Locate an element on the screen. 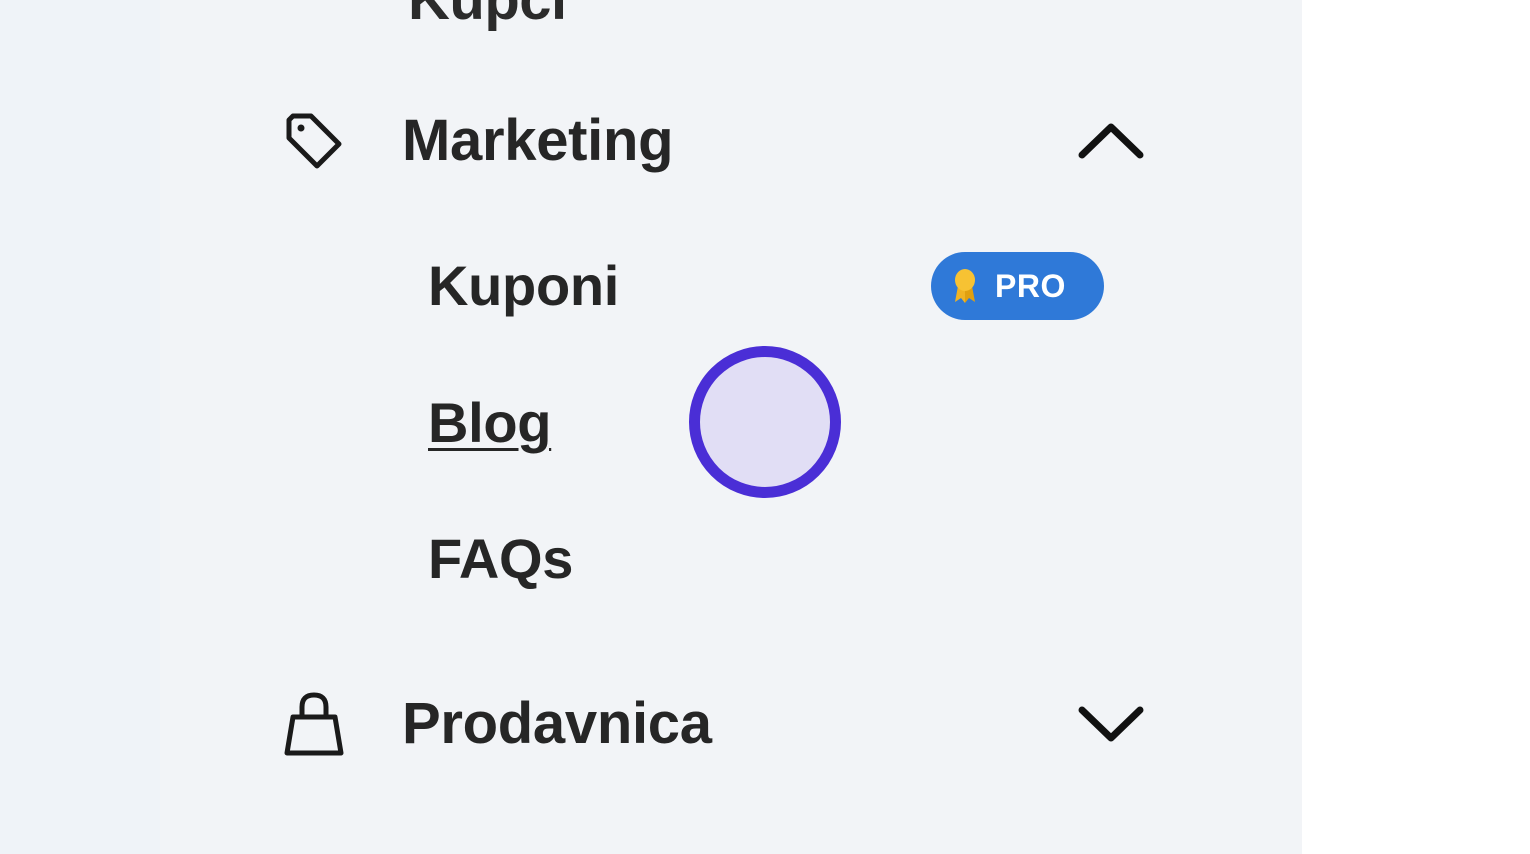 The image size is (1530, 854). sidebar-subitem-faqs: FAQs is located at coordinates (500, 559).